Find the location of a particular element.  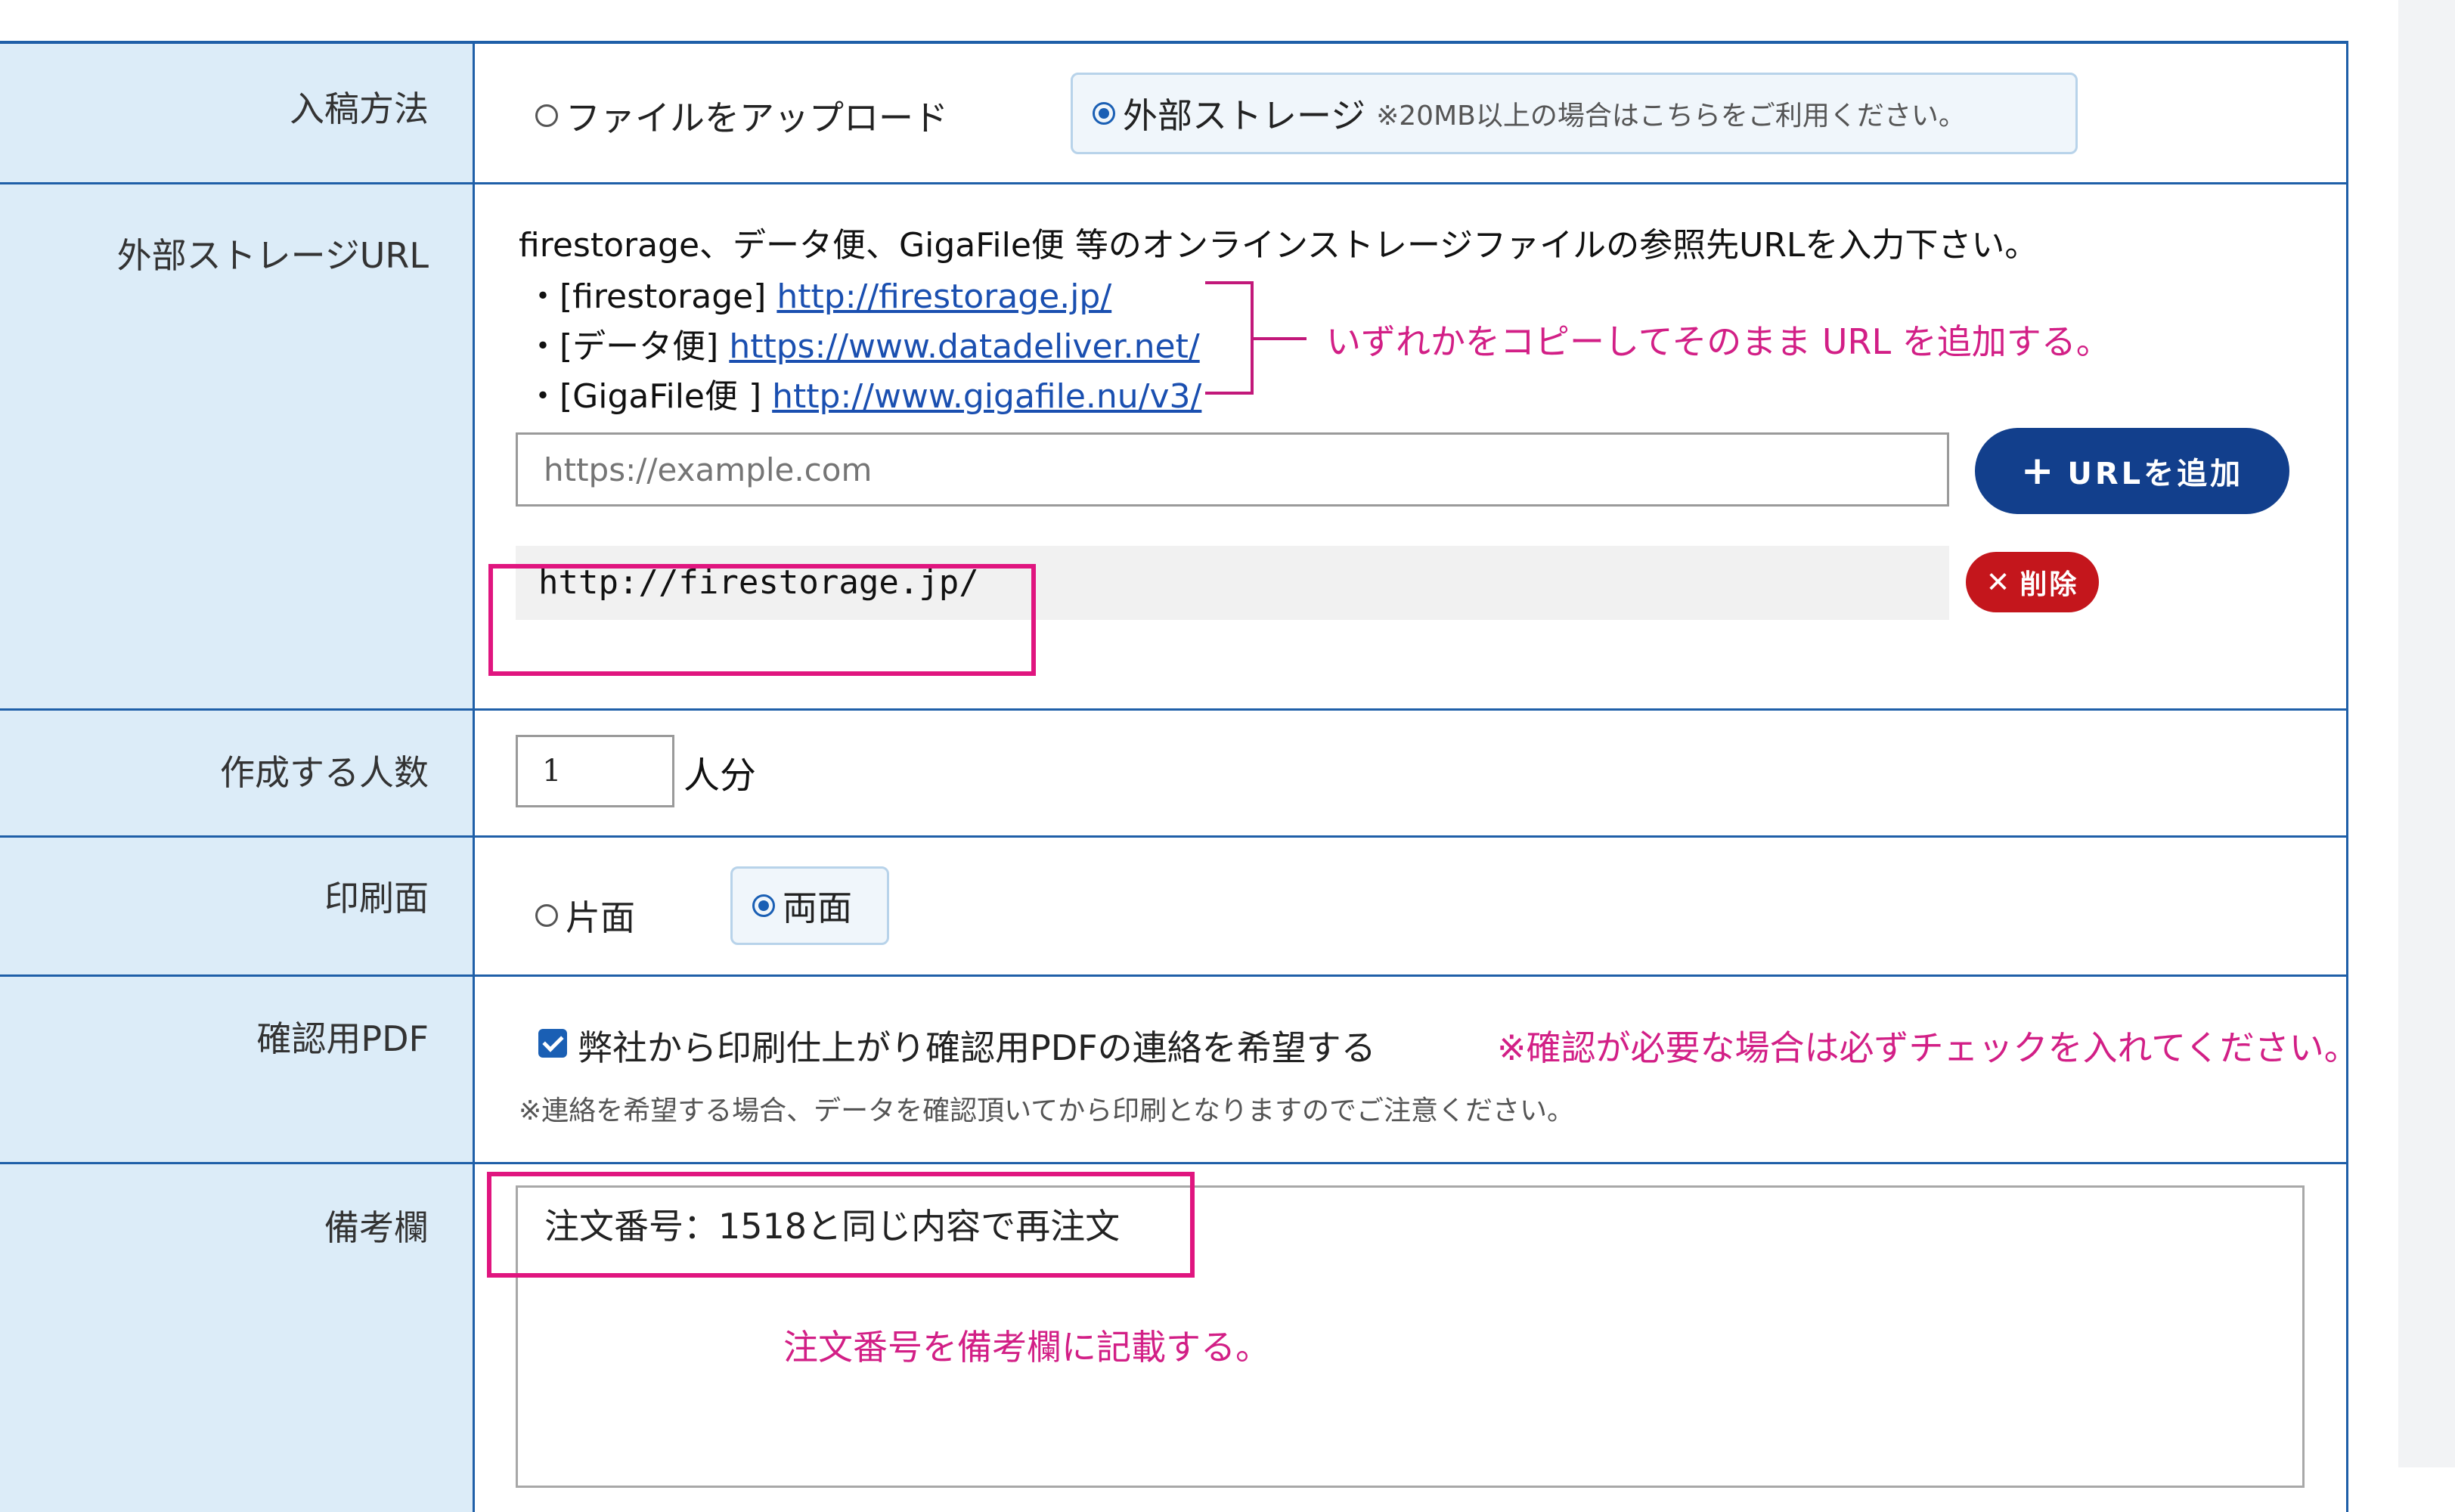

delete-label: 削除 is located at coordinates (2049, 584).